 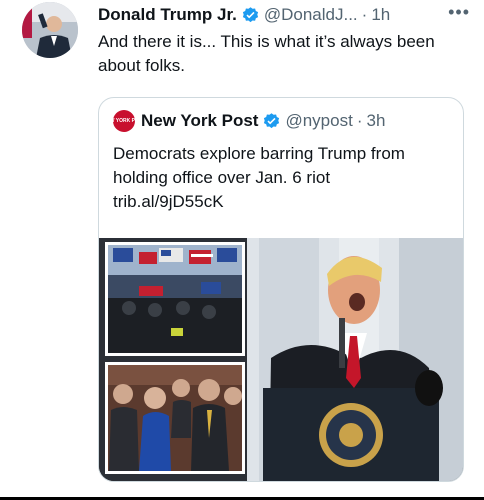 I want to click on nypost-avatar: NEW YORK POST, so click(x=124, y=121).